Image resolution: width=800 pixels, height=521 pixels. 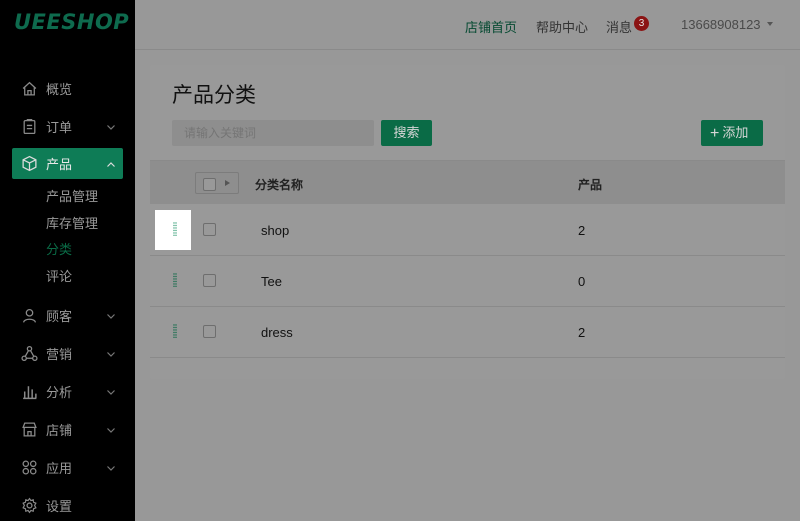 What do you see at coordinates (277, 332) in the screenshot?
I see `category-name: dress` at bounding box center [277, 332].